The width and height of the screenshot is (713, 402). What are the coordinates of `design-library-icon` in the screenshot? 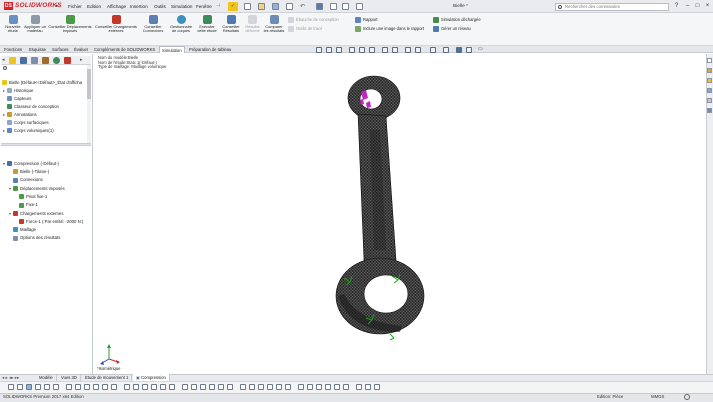 It's located at (709, 70).